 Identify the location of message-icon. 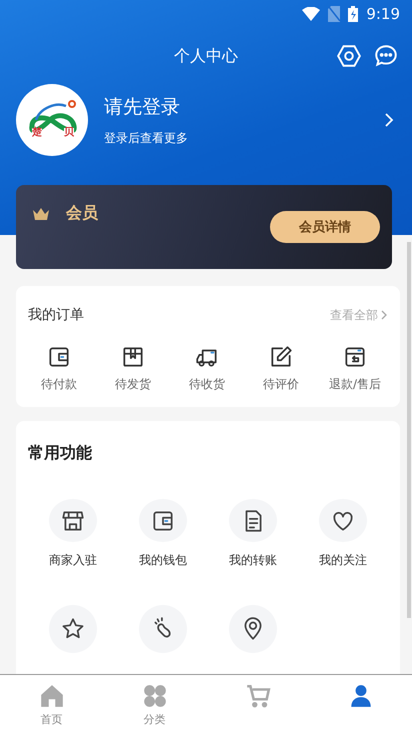
(386, 56).